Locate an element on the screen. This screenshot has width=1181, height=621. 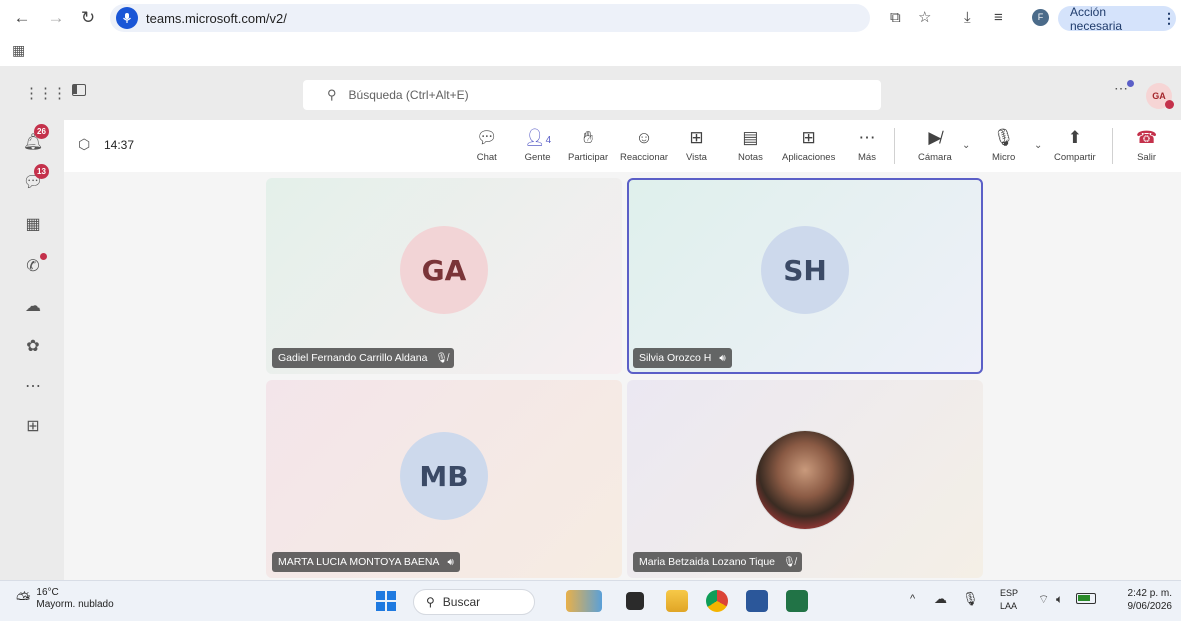
mic-tray-icon: 🎙︎ is located at coordinates (970, 599).